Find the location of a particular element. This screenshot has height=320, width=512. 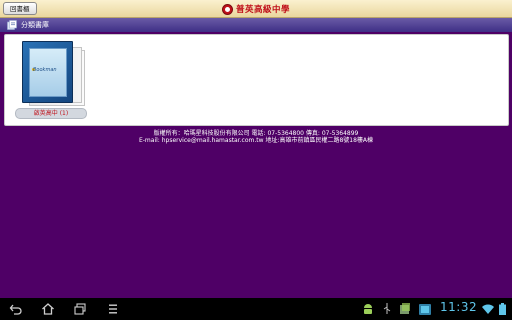

book-label: 啟英高中 (1) is located at coordinates (51, 113).